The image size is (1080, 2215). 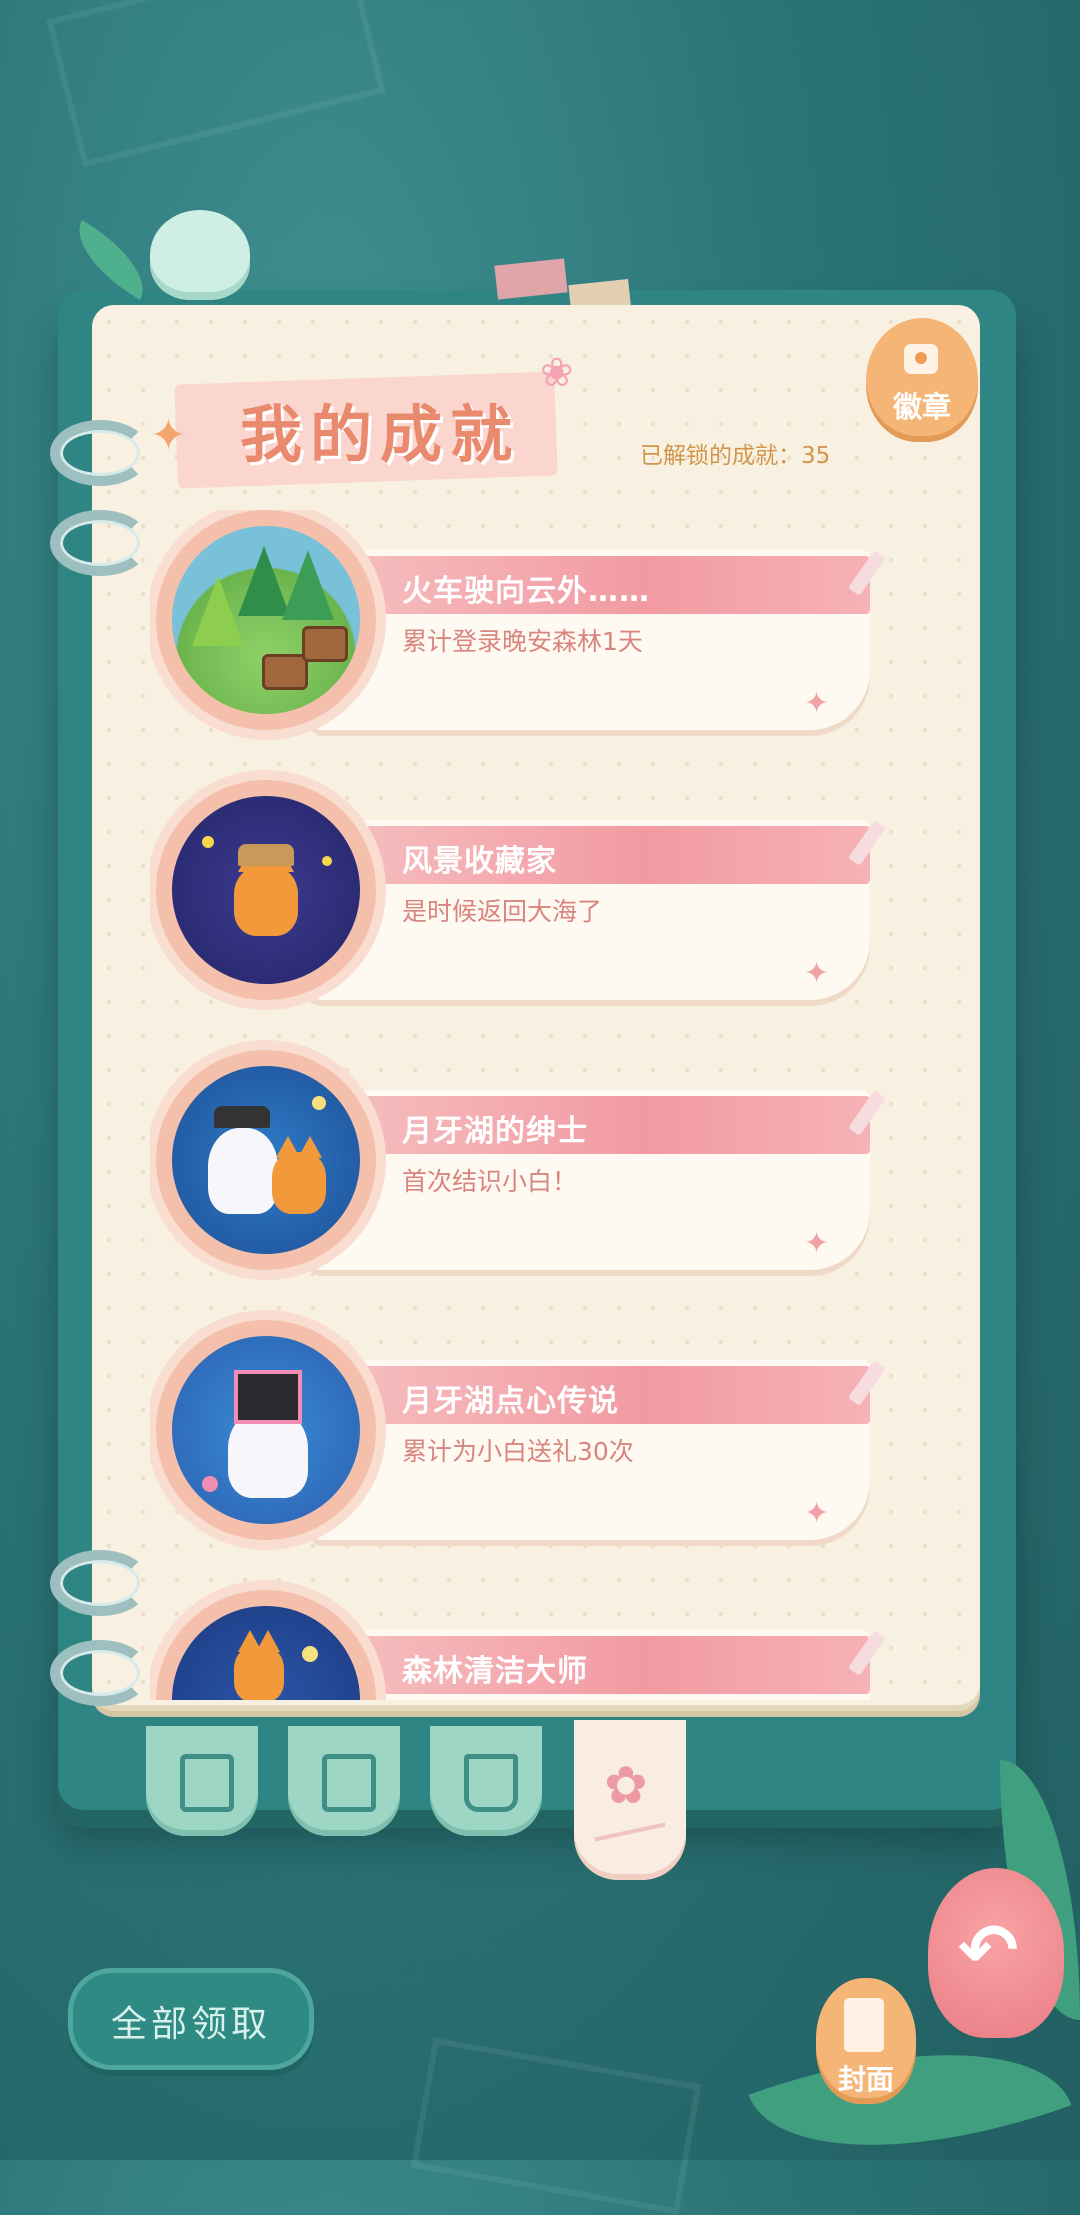 What do you see at coordinates (479, 861) in the screenshot?
I see `achievement-name: 风景收藏家` at bounding box center [479, 861].